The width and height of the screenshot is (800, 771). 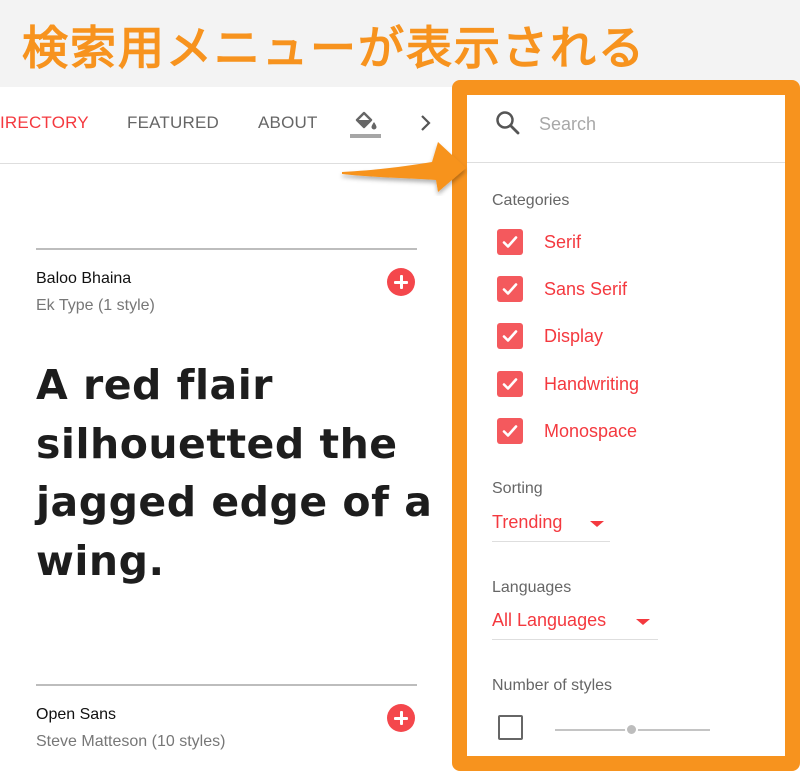 I want to click on languages-value: All Languages, so click(x=549, y=620).